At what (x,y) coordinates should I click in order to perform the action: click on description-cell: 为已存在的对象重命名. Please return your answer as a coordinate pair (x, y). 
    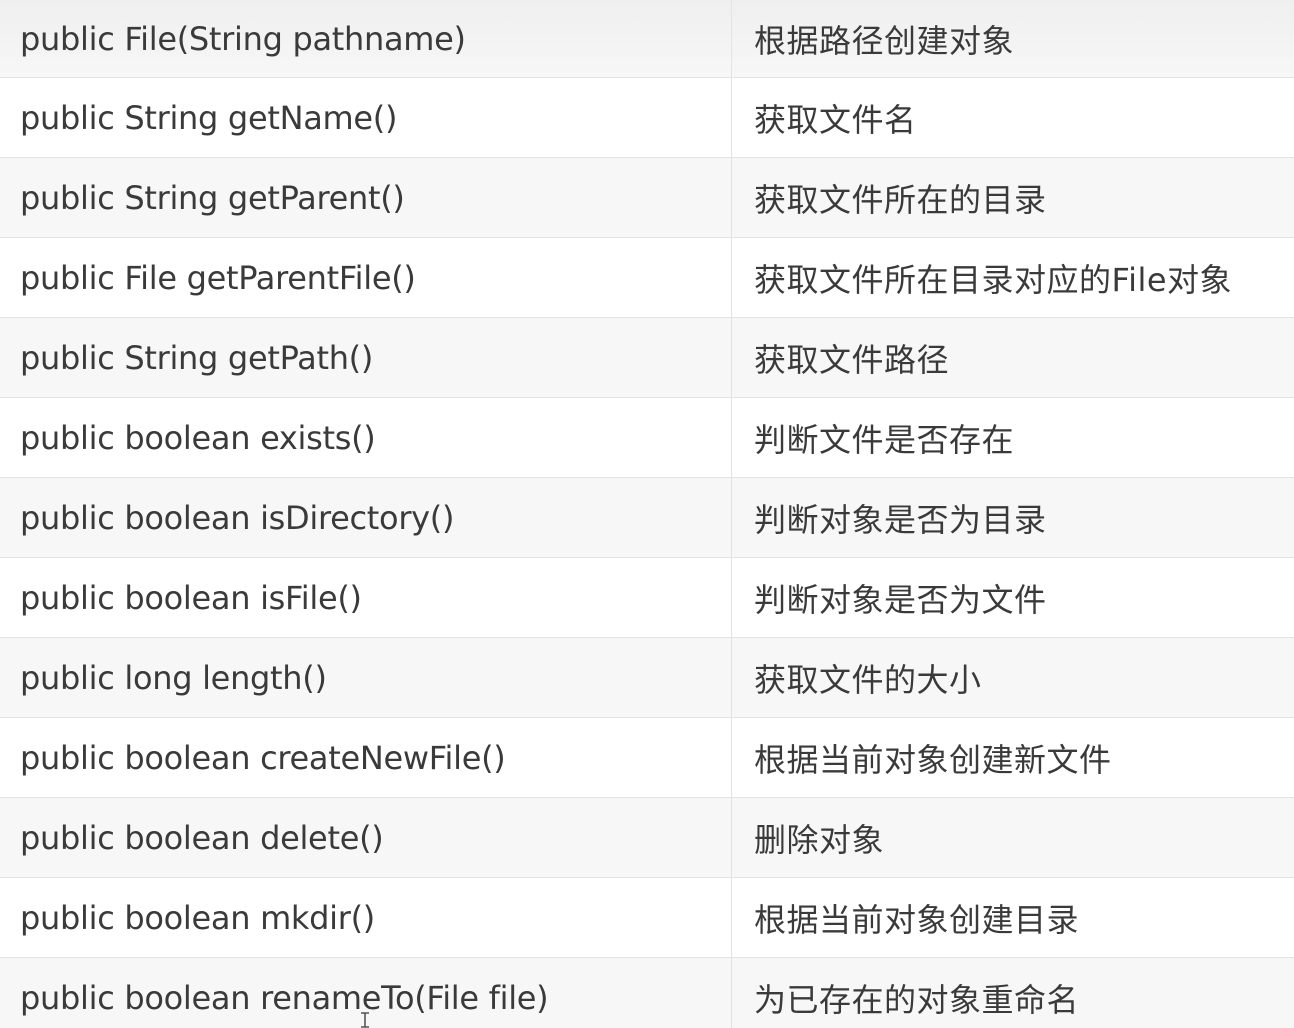
    Looking at the image, I should click on (917, 999).